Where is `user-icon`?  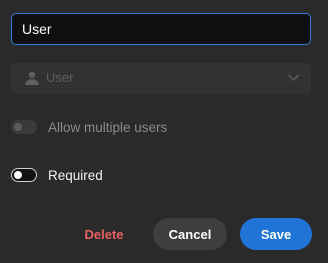
user-icon is located at coordinates (32, 78).